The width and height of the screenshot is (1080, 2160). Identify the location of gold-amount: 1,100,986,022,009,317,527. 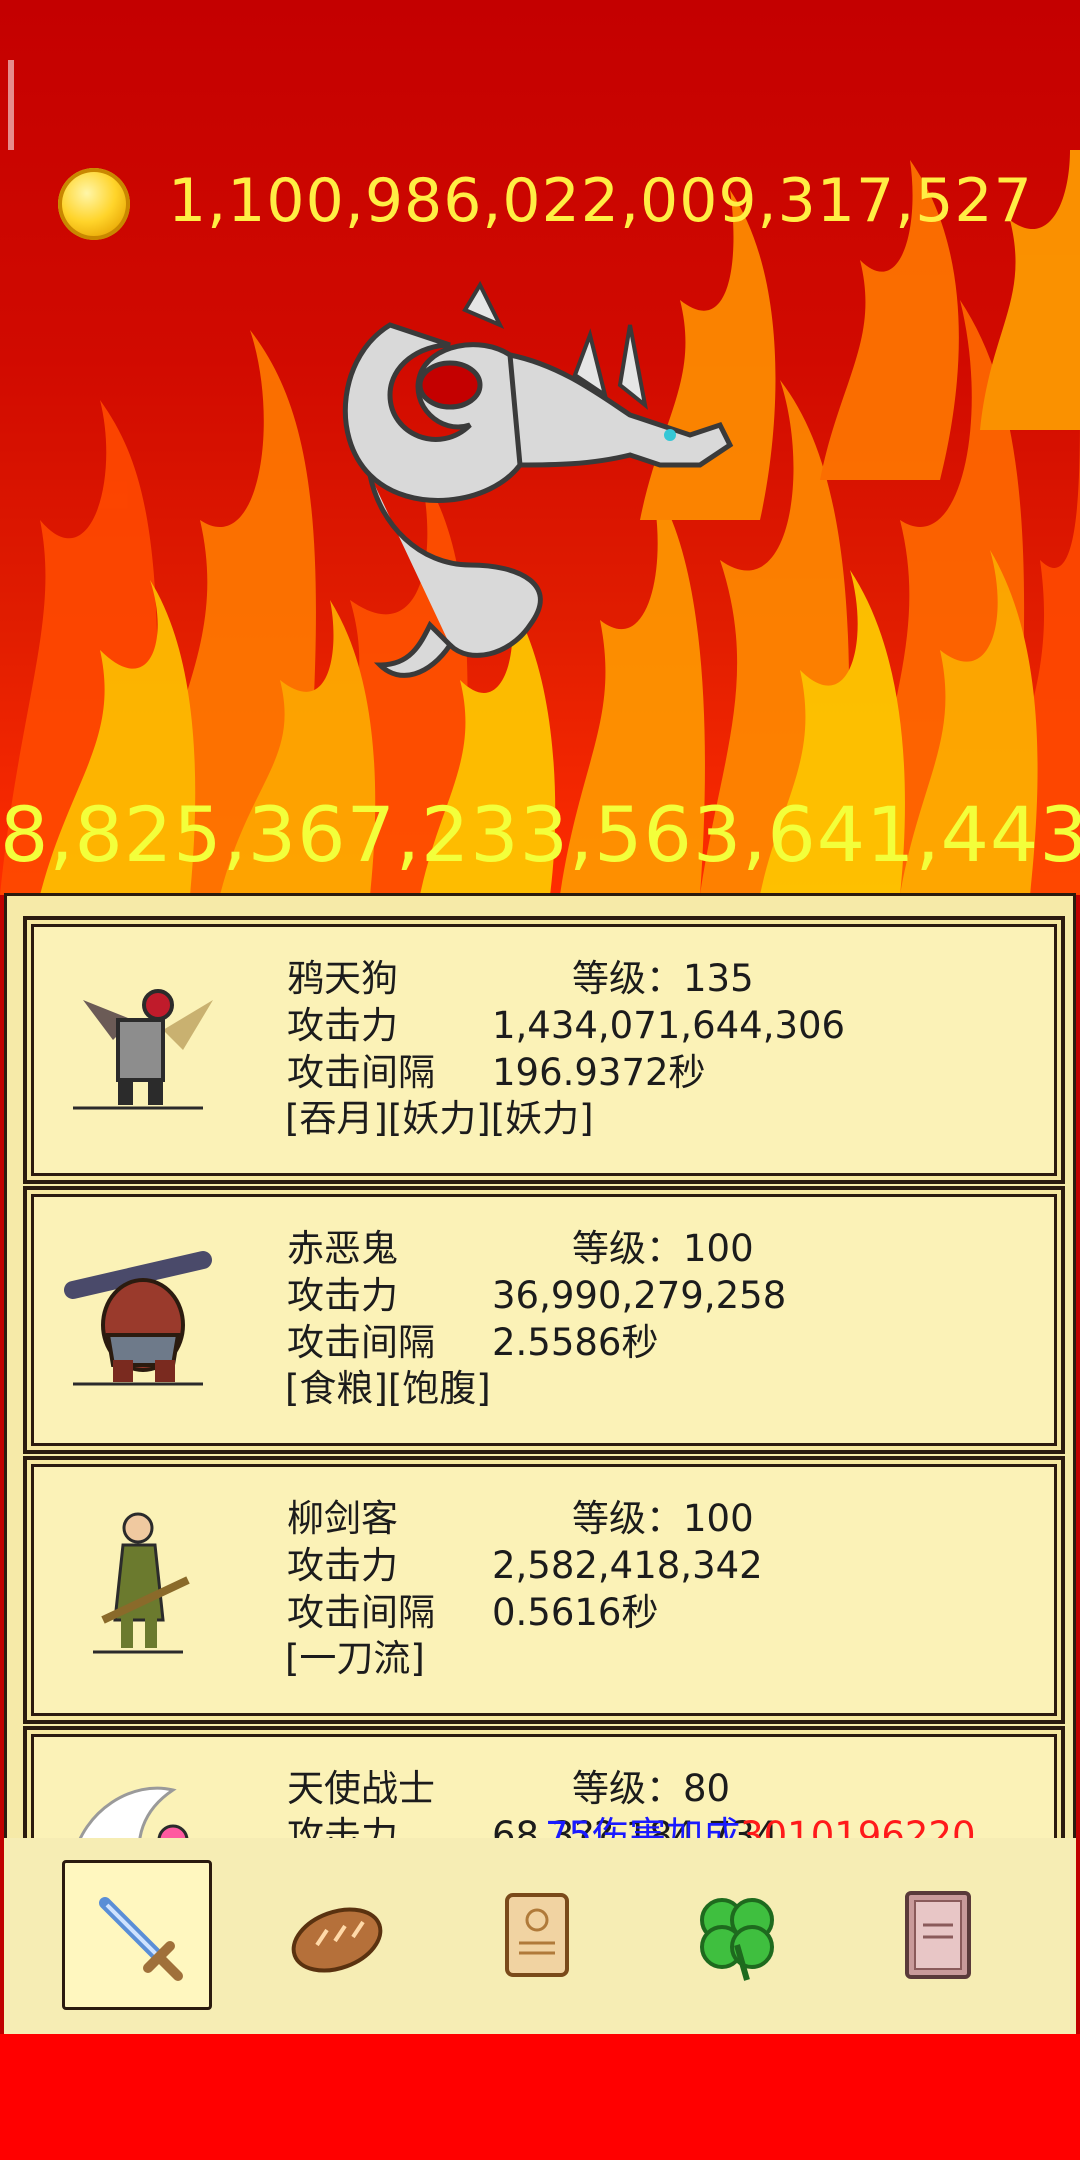
(600, 201).